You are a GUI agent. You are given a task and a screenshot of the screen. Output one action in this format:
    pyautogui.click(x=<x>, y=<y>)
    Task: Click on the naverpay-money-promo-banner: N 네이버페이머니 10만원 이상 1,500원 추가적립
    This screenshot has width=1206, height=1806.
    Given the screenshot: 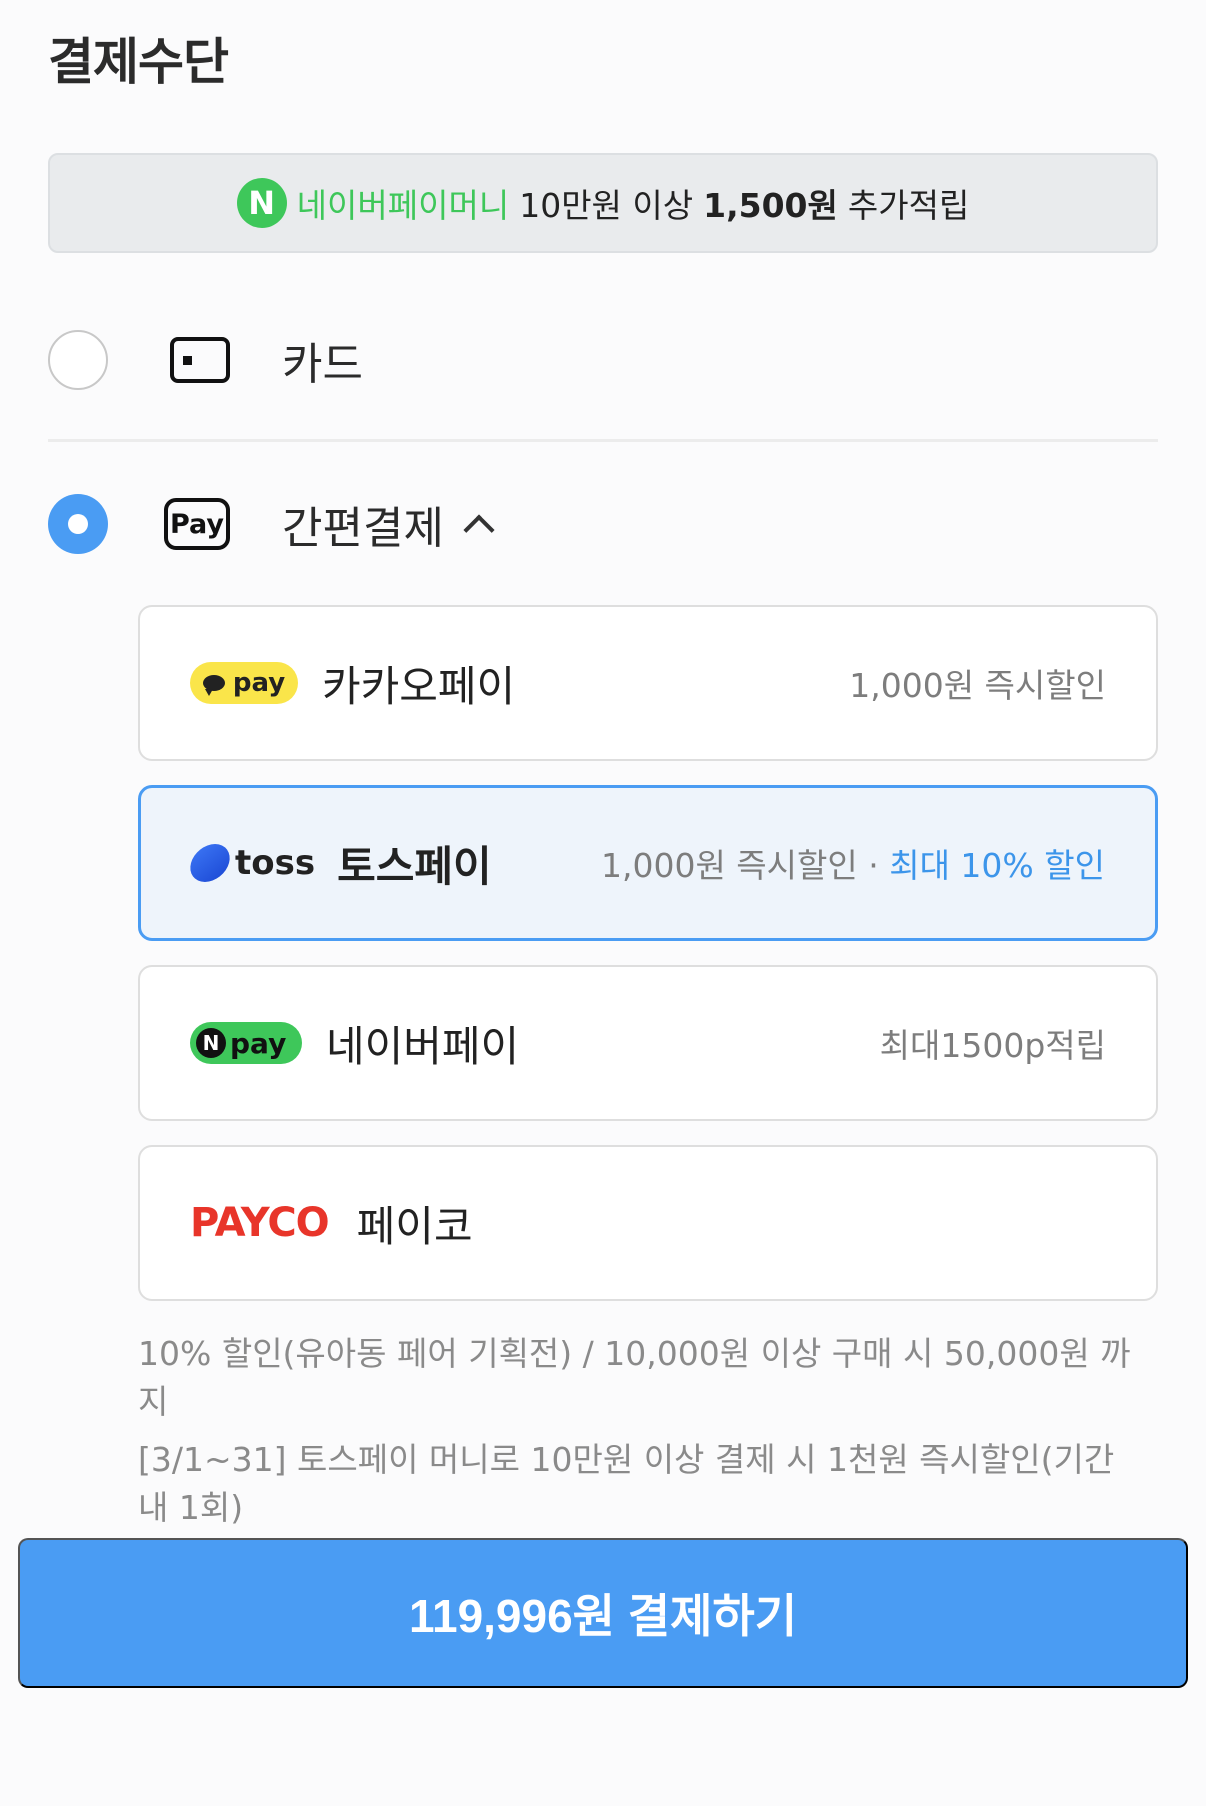 What is the action you would take?
    pyautogui.click(x=603, y=203)
    